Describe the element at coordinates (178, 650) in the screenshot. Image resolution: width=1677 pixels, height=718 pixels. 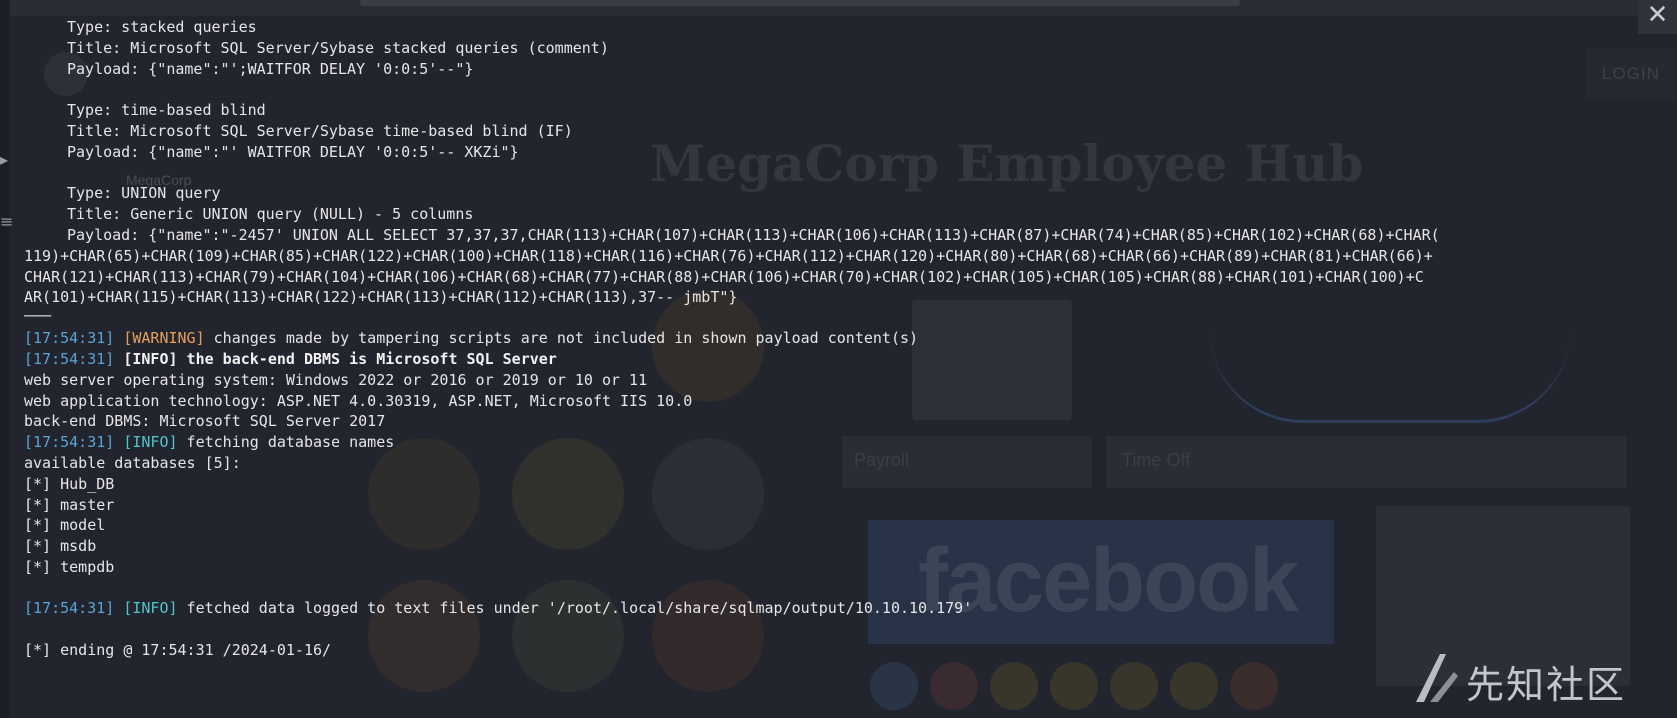
I see `terminal-line: [*] ending @ 17:54:31 /2024-01-16/` at that location.